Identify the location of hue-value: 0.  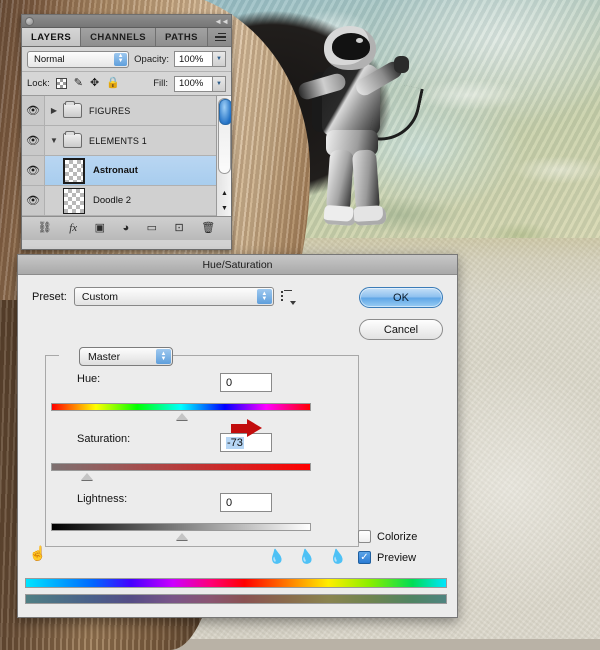
(229, 382).